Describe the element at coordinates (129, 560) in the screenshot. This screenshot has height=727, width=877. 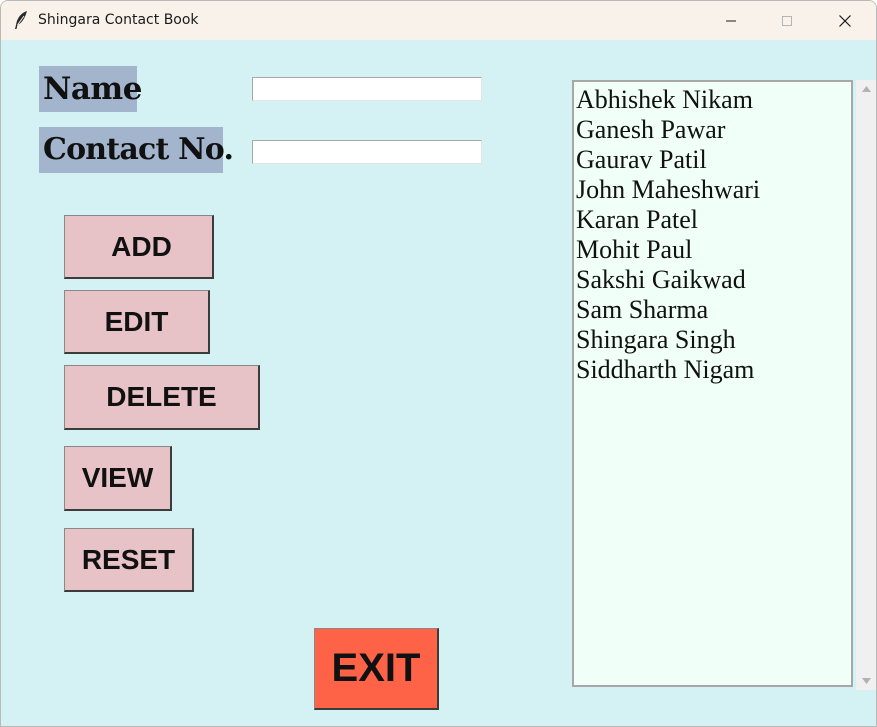
I see `reset-button: RESET` at that location.